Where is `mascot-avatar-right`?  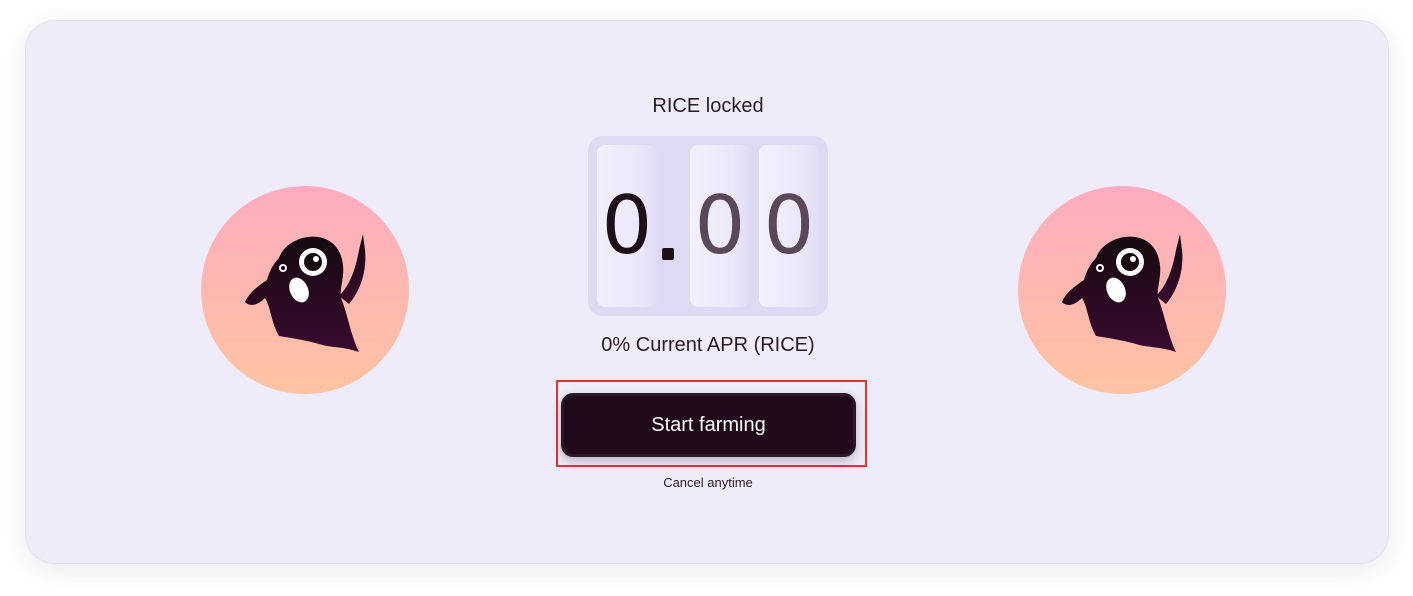
mascot-avatar-right is located at coordinates (1122, 290).